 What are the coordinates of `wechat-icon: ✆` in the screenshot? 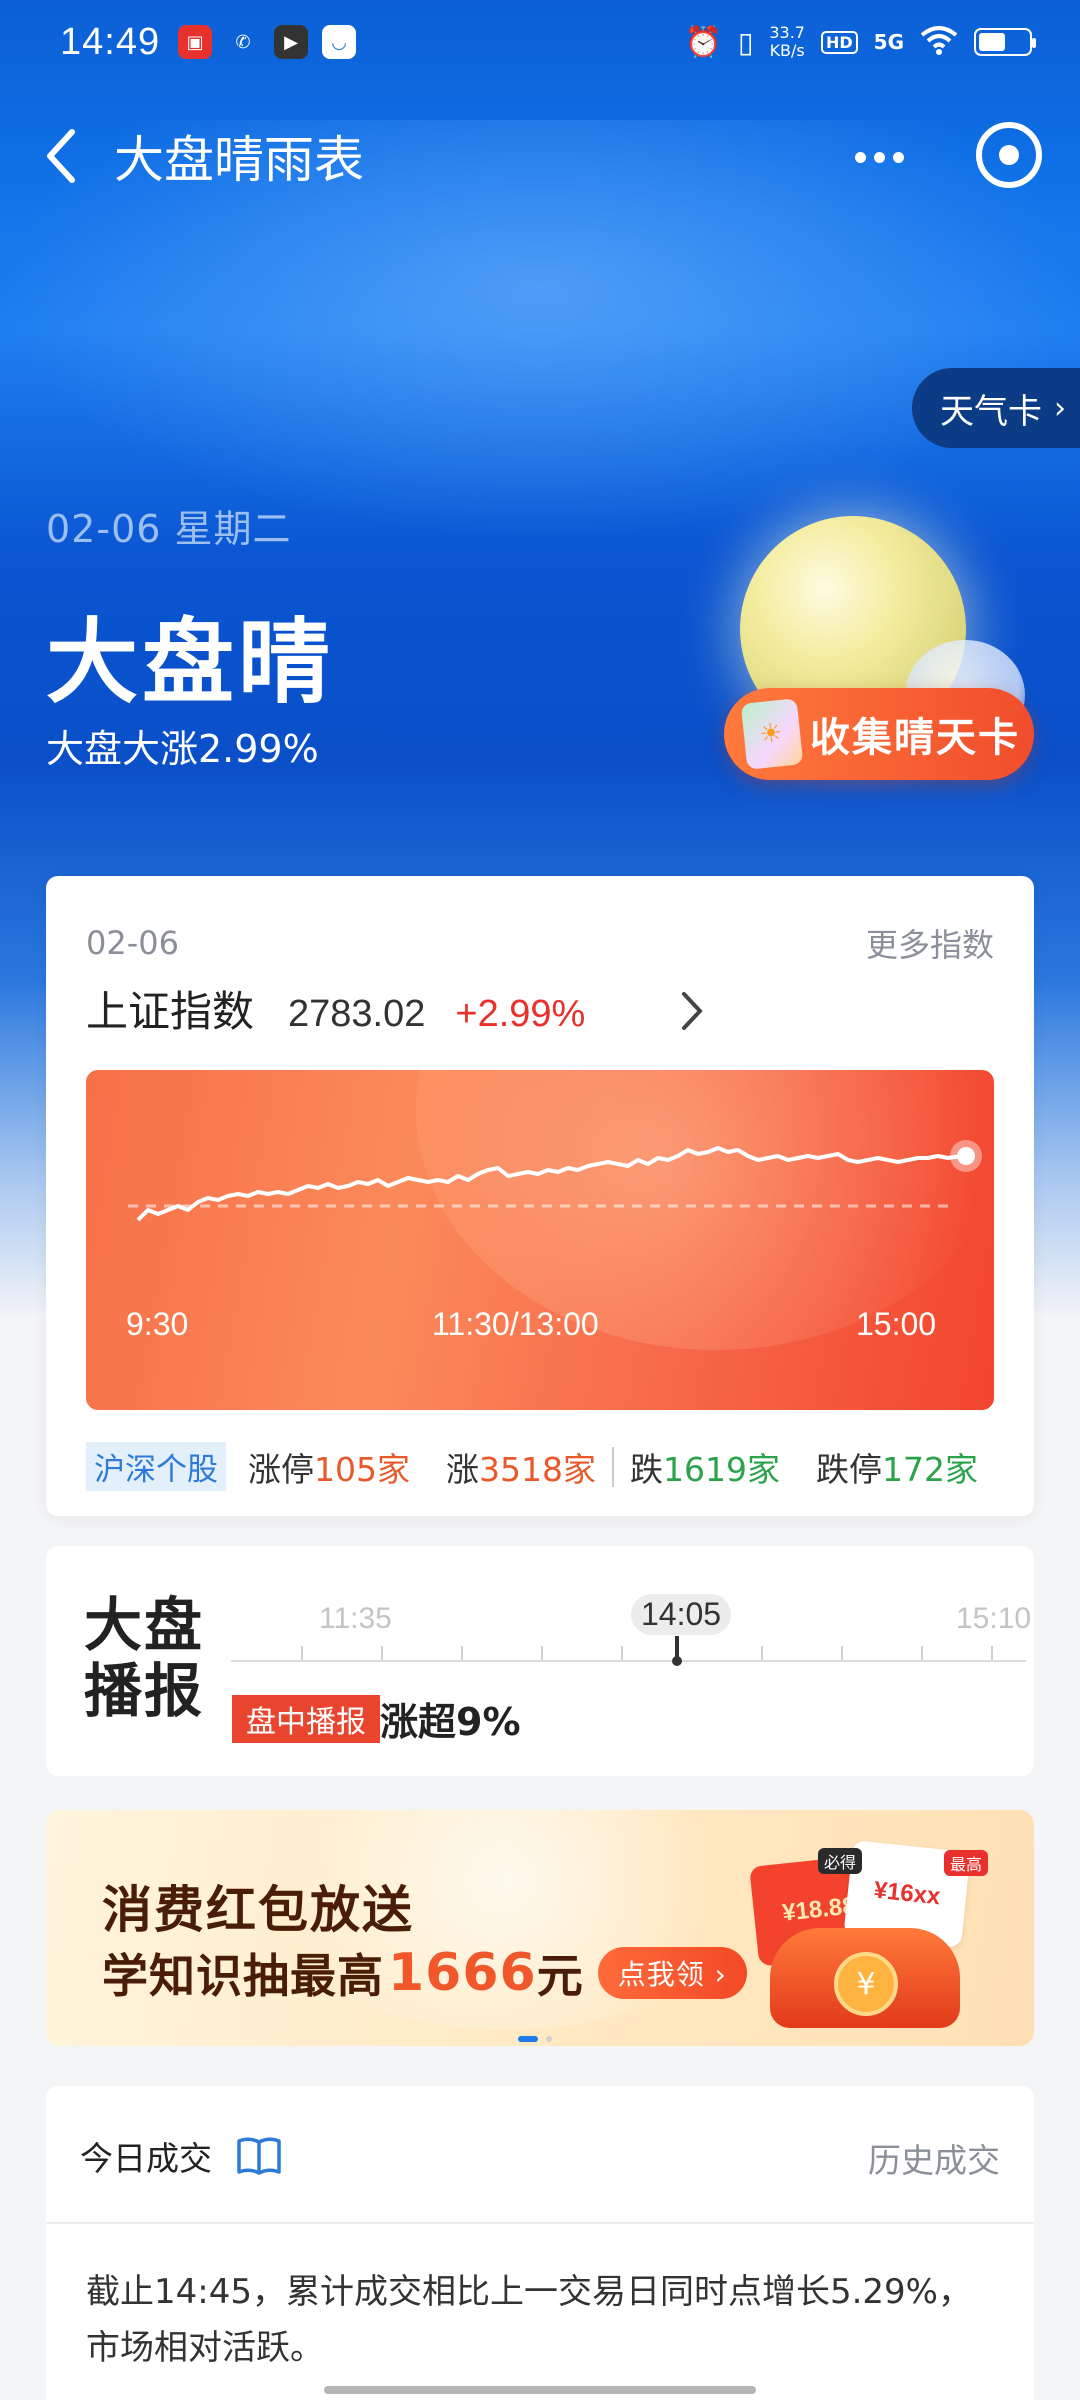 It's located at (243, 42).